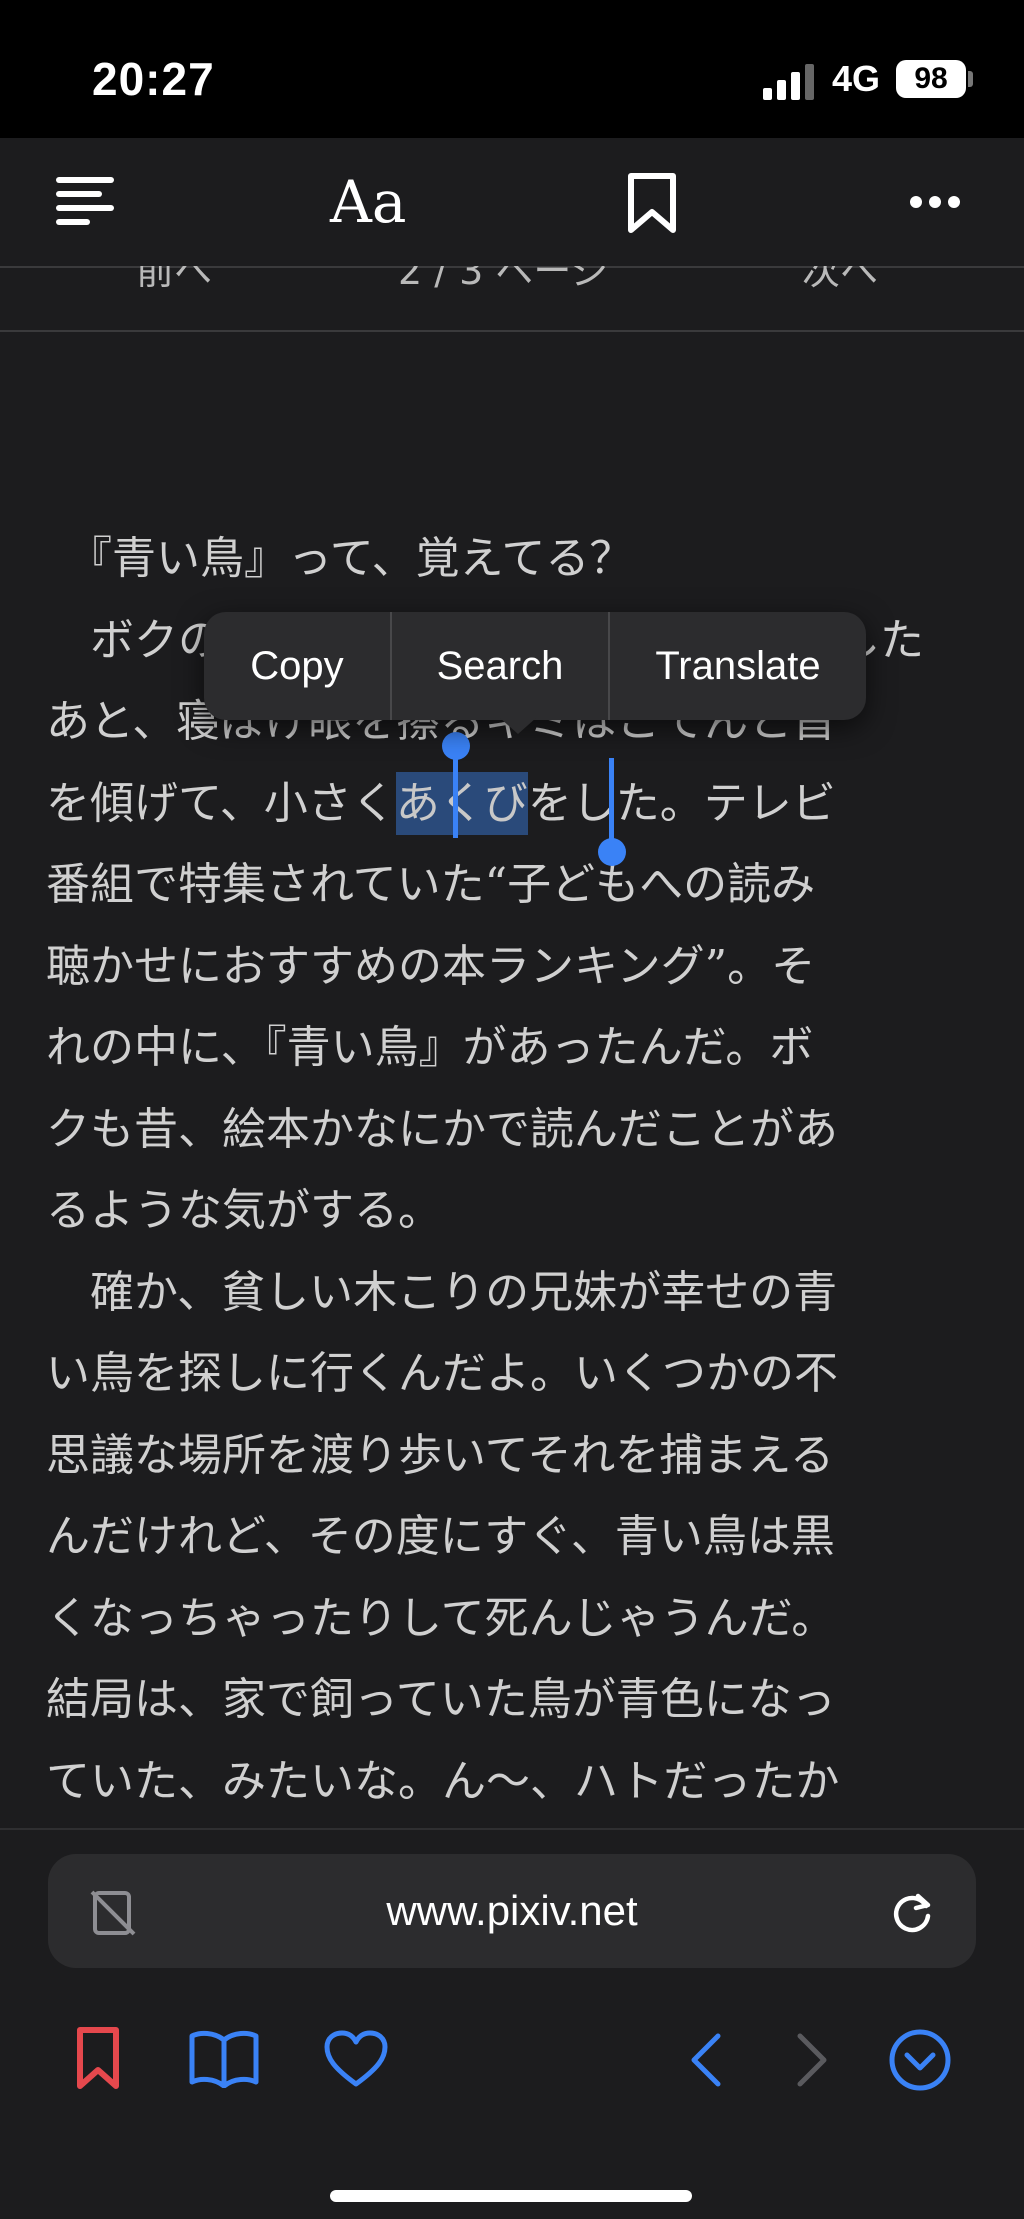  I want to click on next-page-link: 次へ, so click(840, 280).